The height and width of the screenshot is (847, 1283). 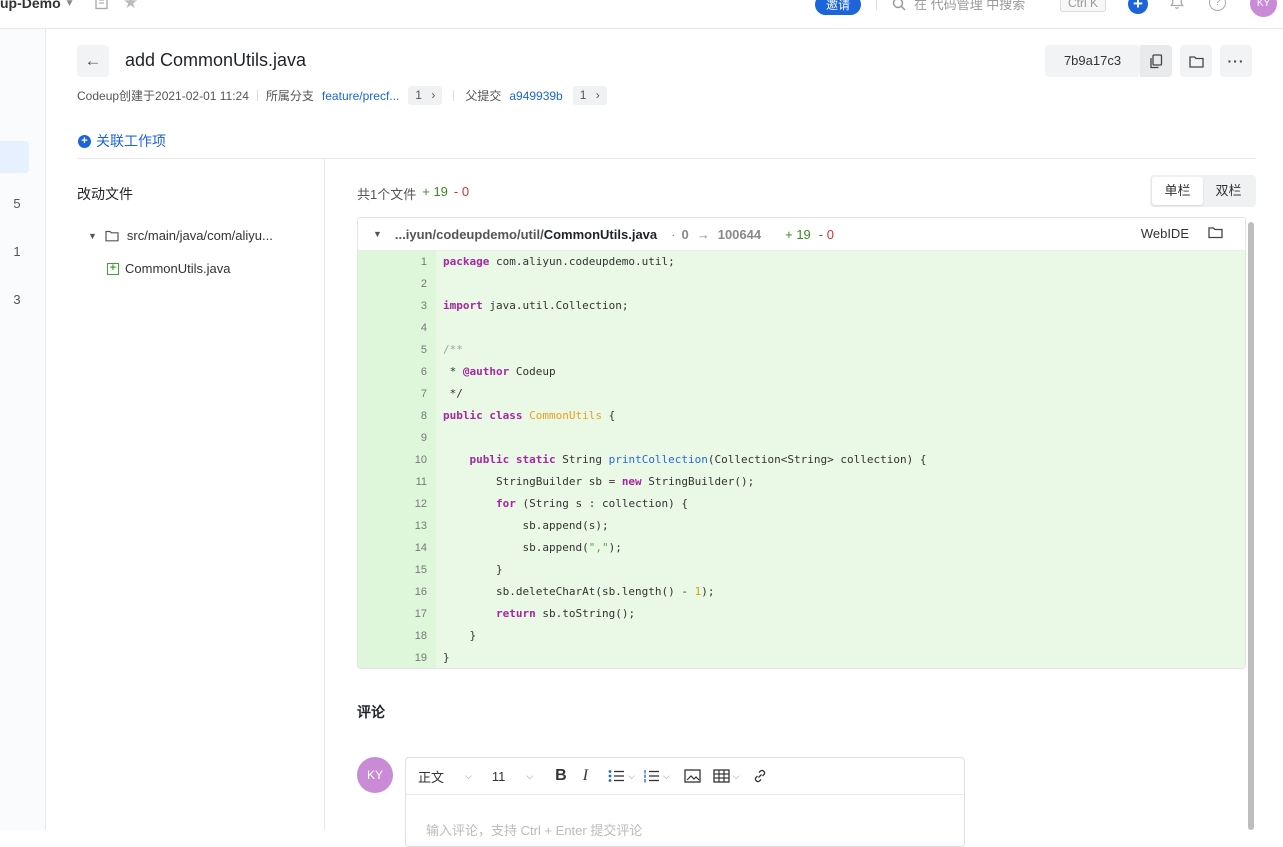 What do you see at coordinates (801, 614) in the screenshot?
I see `diff-line: 17 return sb.toString();` at bounding box center [801, 614].